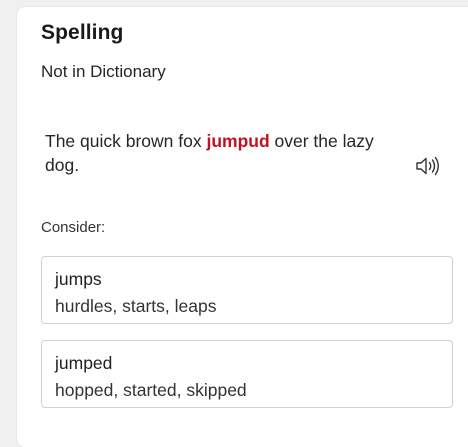 The width and height of the screenshot is (468, 447). Describe the element at coordinates (84, 363) in the screenshot. I see `suggestion-word: jumped` at that location.